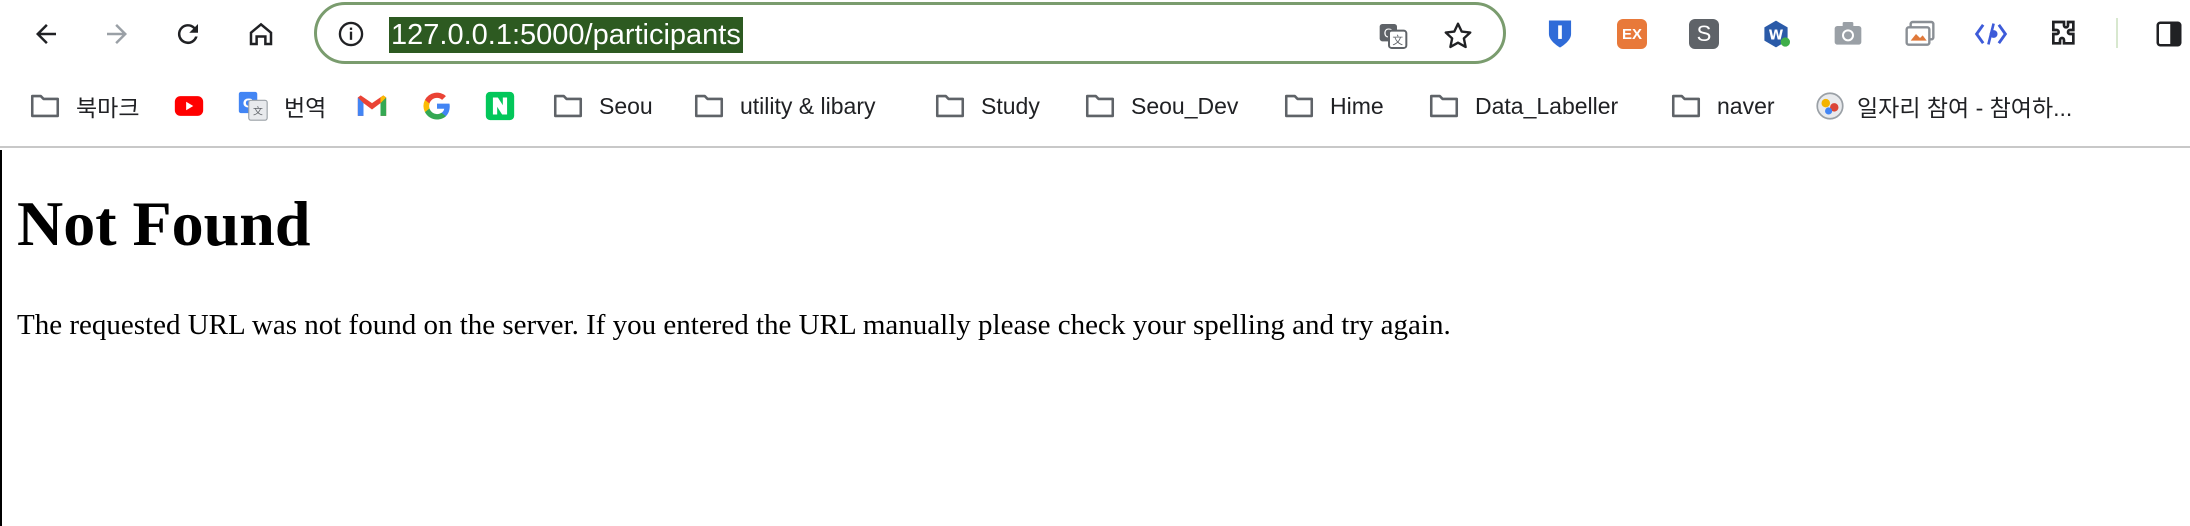  I want to click on bookmark-folder-seou: Seou, so click(602, 106).